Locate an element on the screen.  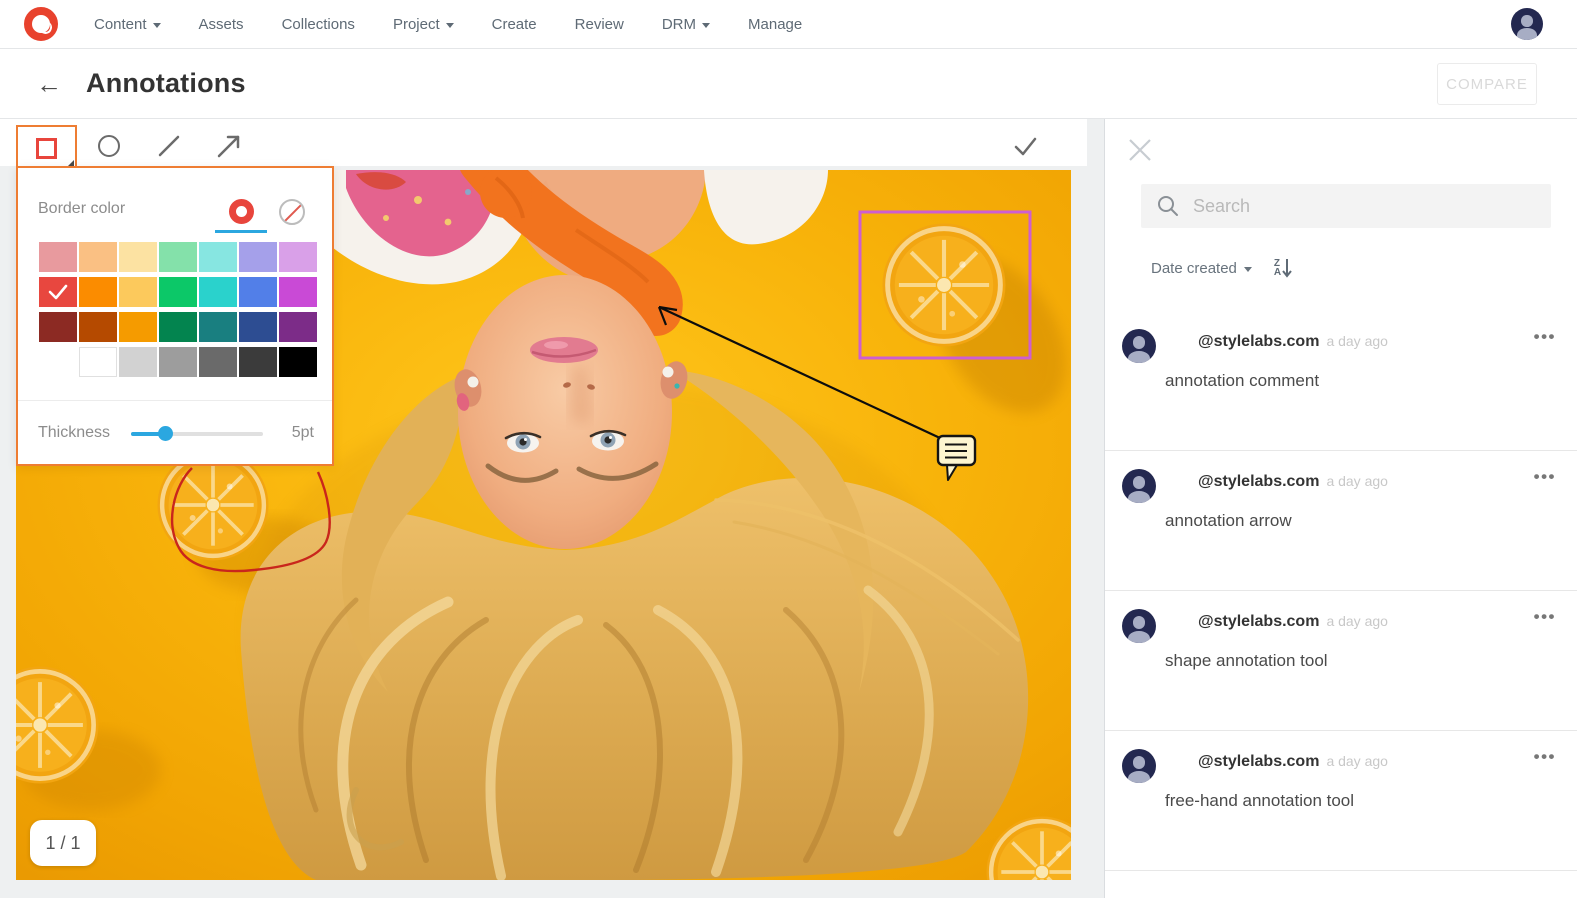
compare-button: COMPARE is located at coordinates (1487, 84).